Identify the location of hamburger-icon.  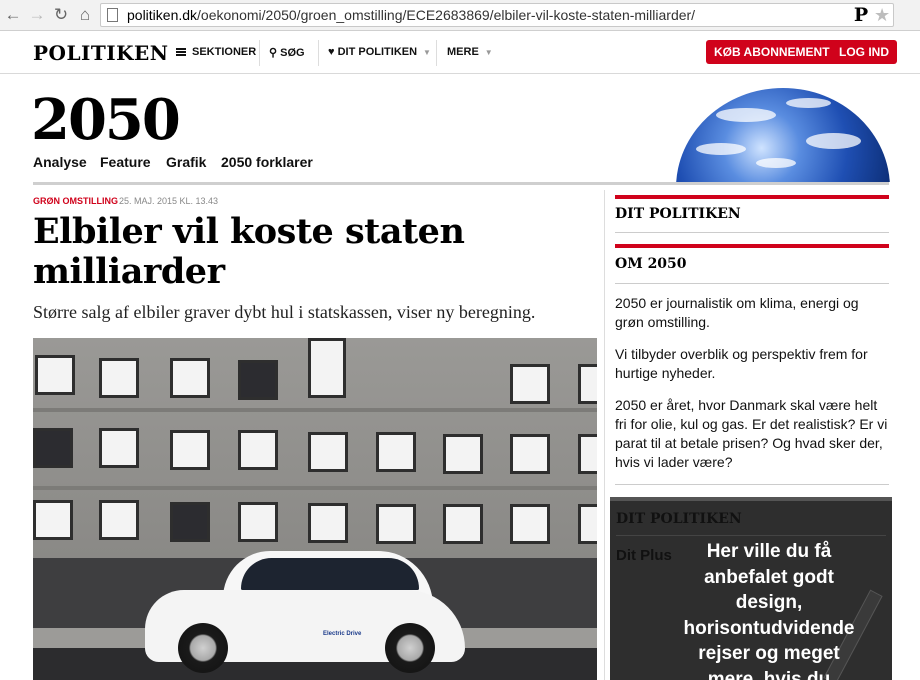
(181, 52).